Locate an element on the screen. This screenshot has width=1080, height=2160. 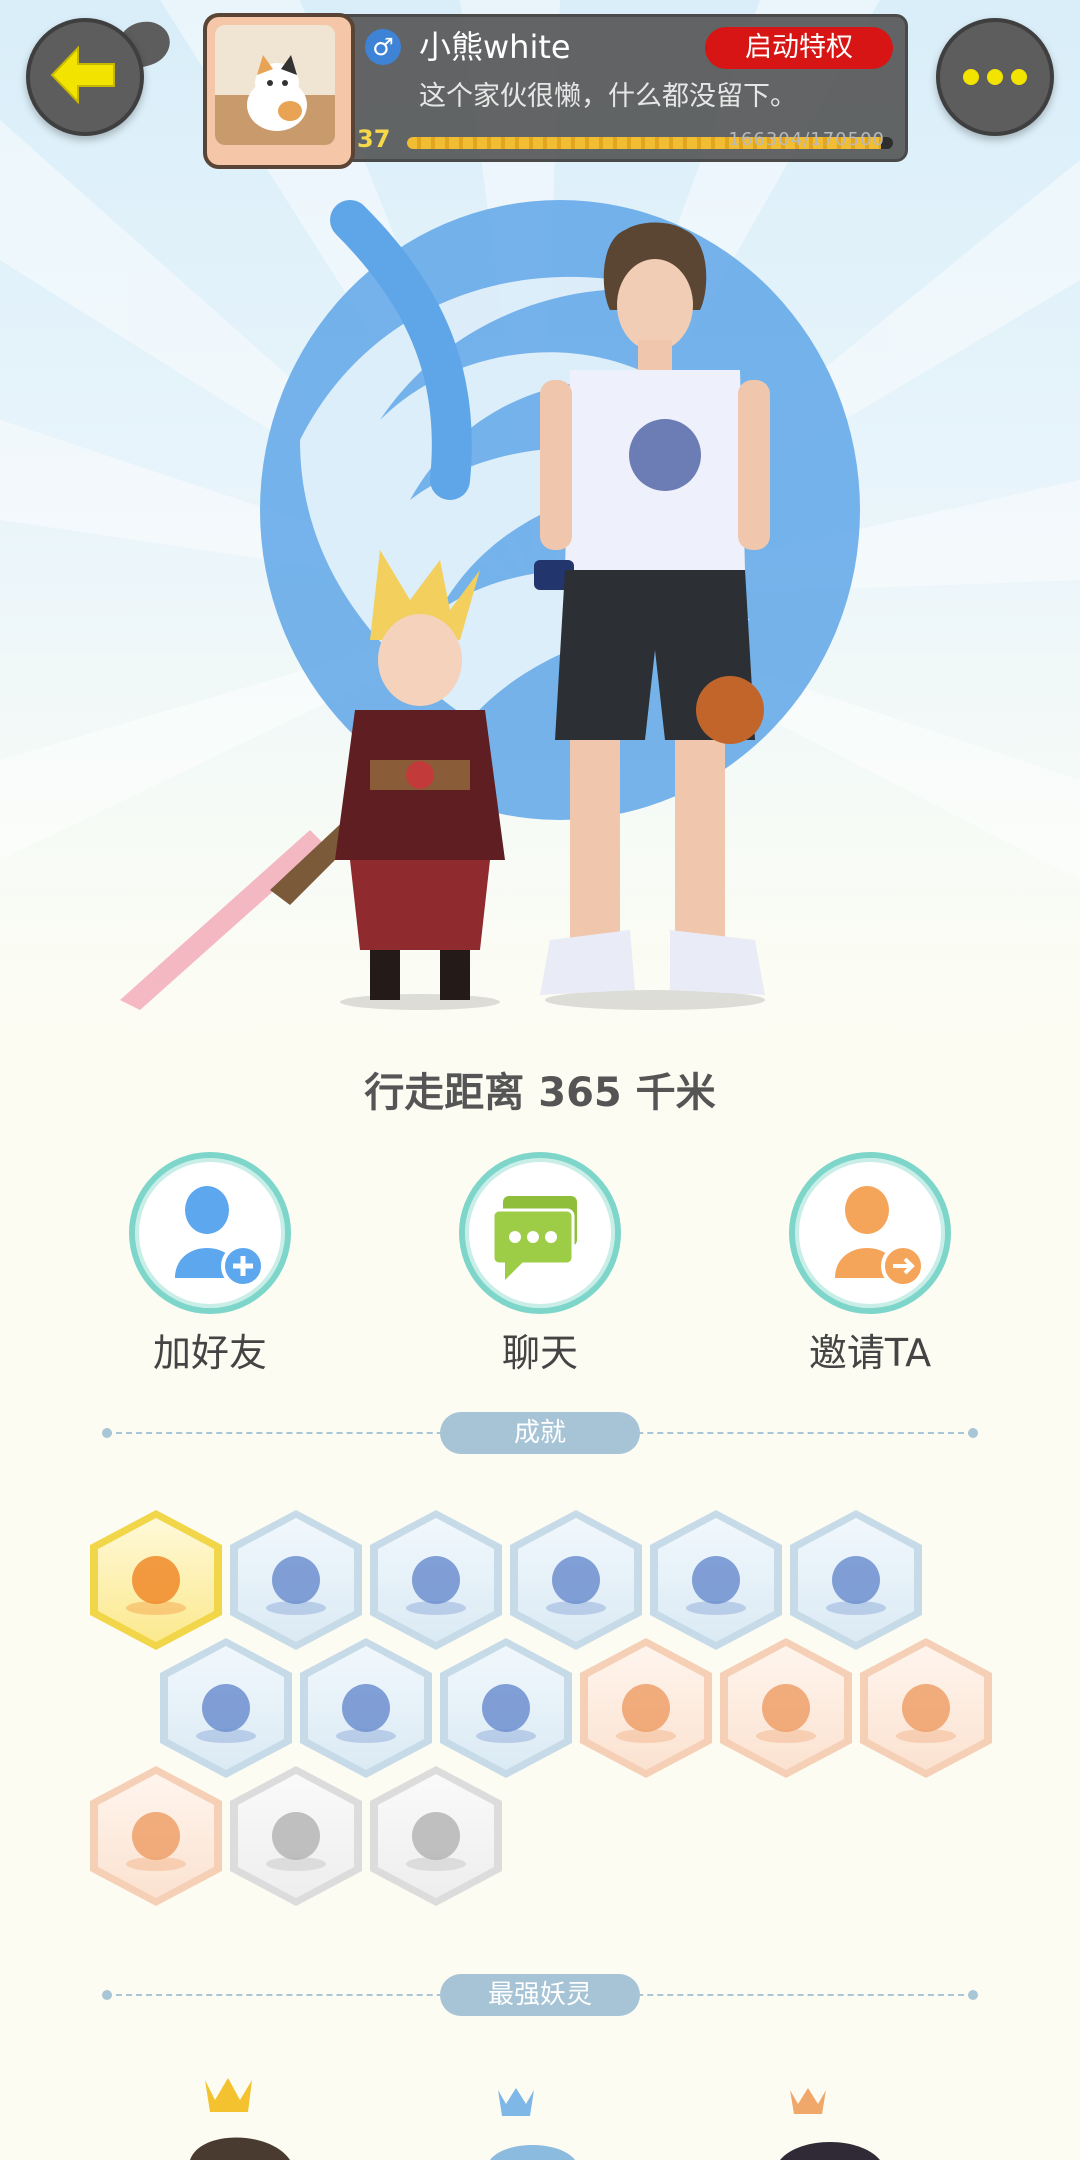
chat-button: 聊天 is located at coordinates (540, 1264).